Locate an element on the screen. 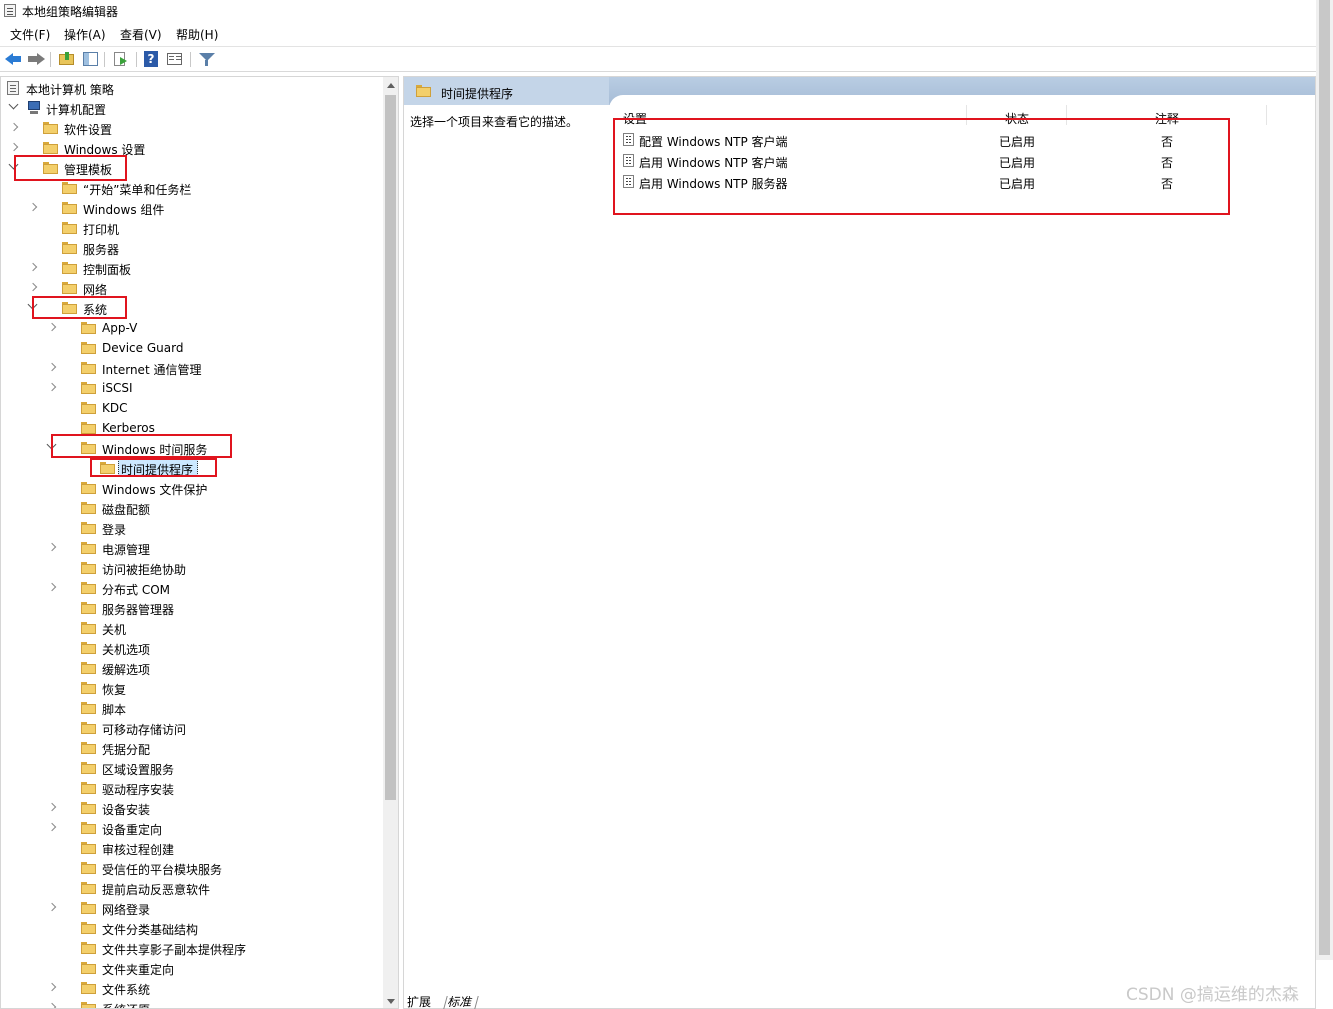  tree-item: 关机选项 is located at coordinates (191, 648).